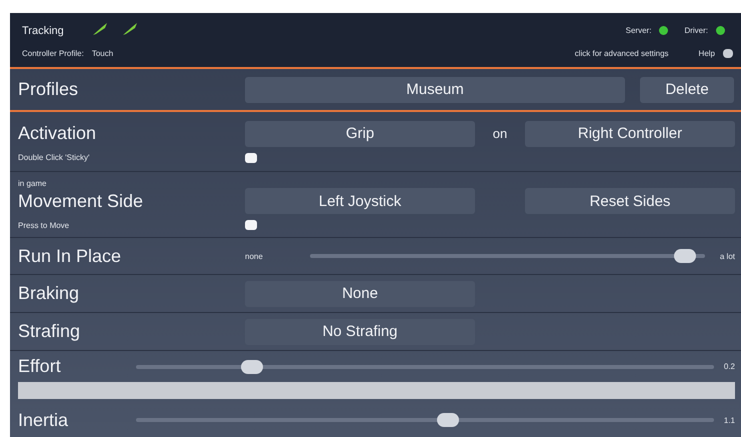 This screenshot has width=741, height=437. Describe the element at coordinates (50, 331) in the screenshot. I see `section-label: Strafing` at that location.